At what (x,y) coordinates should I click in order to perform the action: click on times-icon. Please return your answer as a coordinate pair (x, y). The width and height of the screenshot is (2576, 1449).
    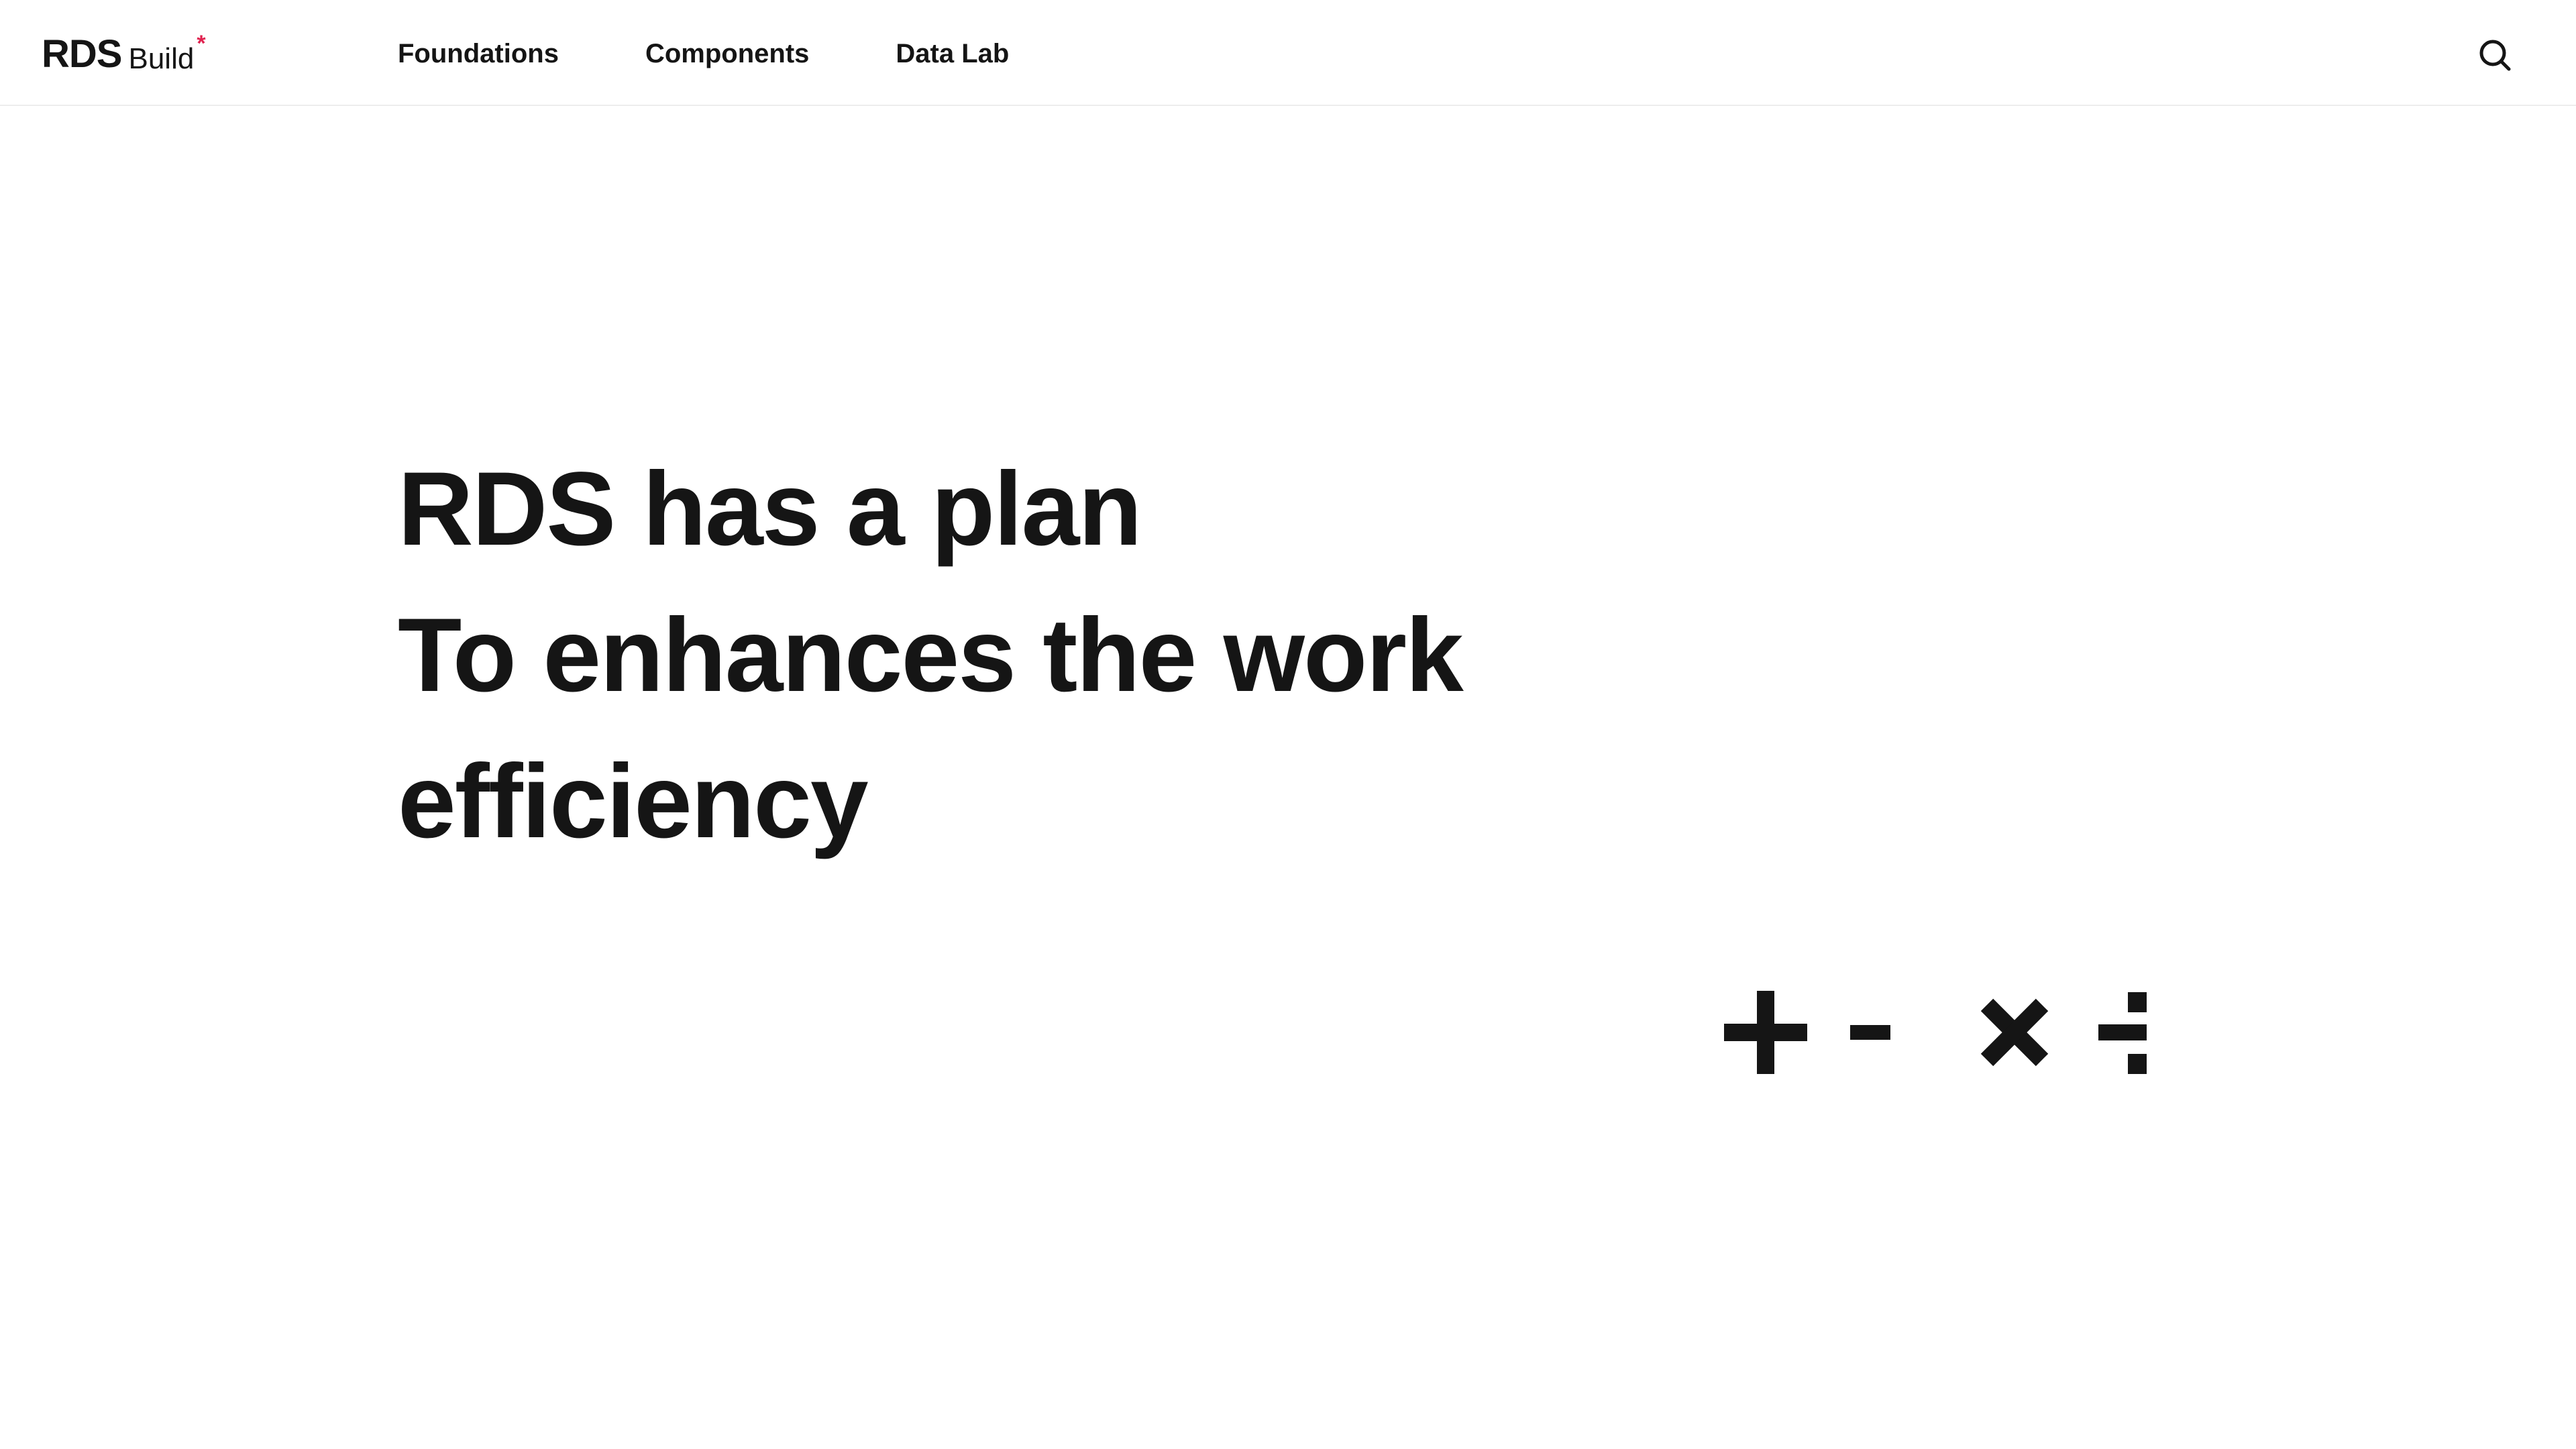
    Looking at the image, I should click on (2014, 1032).